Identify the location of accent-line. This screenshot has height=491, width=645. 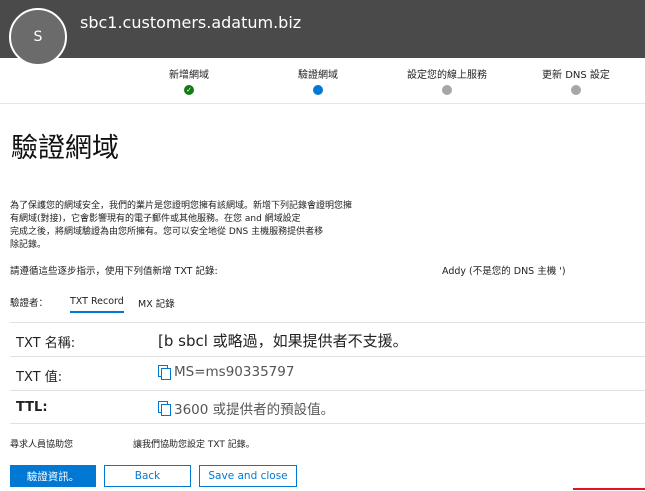
(609, 489).